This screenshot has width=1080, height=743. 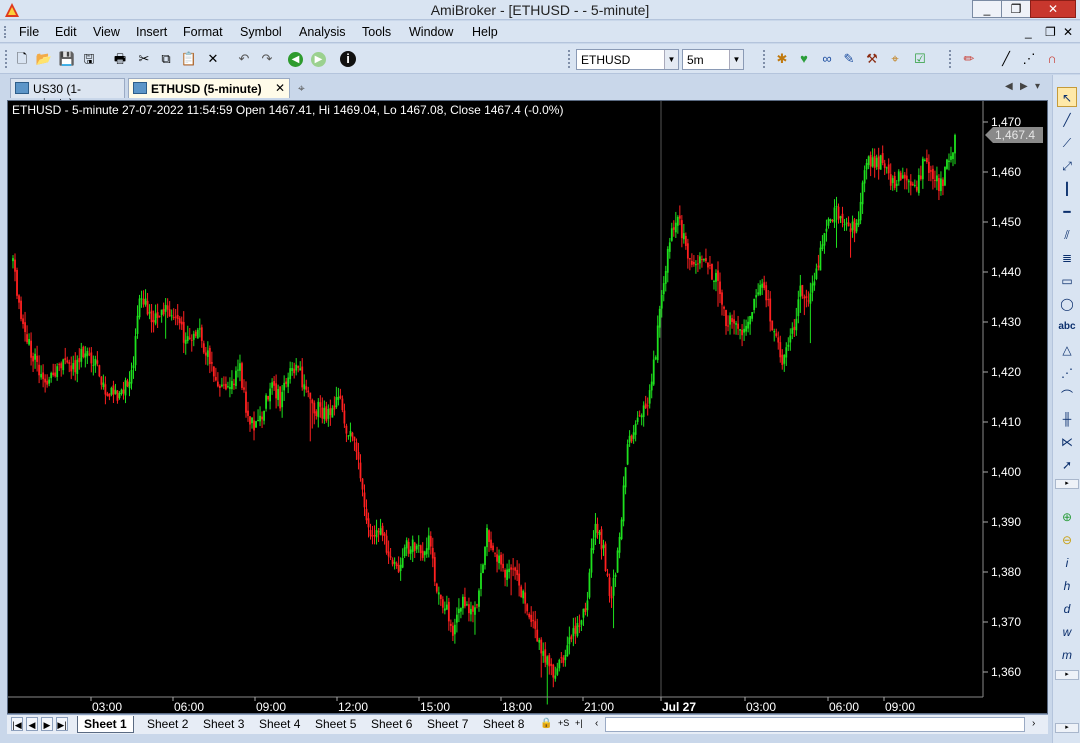 What do you see at coordinates (32, 724) in the screenshot?
I see `prev-sheet-icon: ◀` at bounding box center [32, 724].